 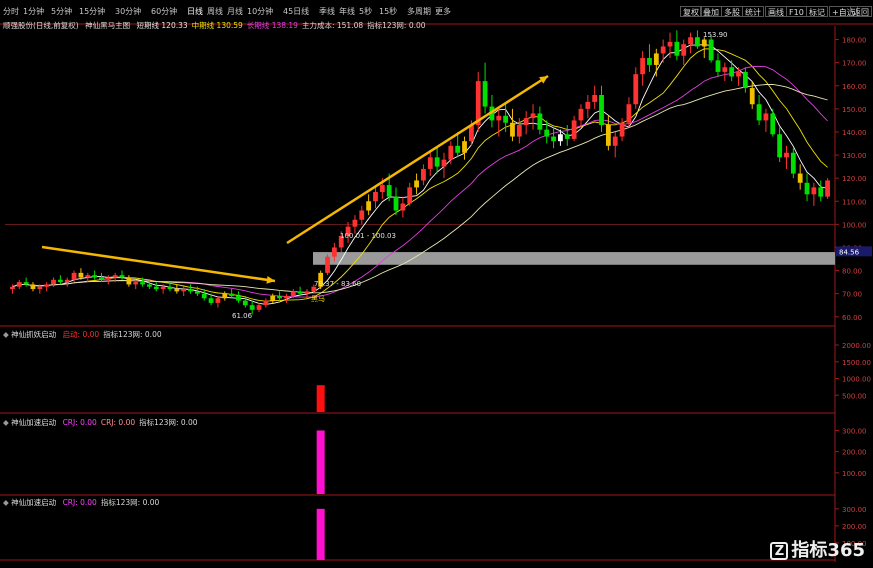 What do you see at coordinates (854, 133) in the screenshot?
I see `y-tick-label: 140.00` at bounding box center [854, 133].